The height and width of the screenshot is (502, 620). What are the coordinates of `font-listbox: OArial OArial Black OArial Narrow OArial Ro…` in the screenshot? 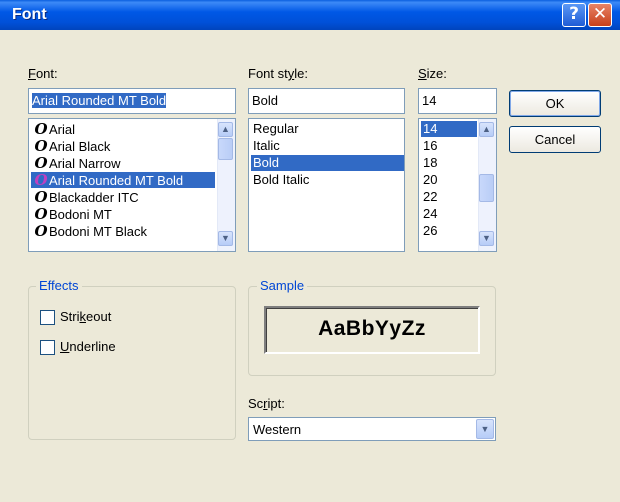 It's located at (132, 185).